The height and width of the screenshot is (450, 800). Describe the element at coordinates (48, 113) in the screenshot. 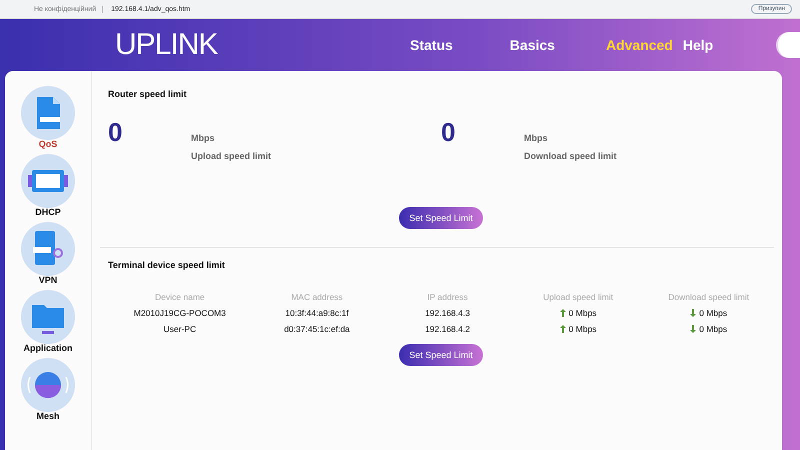

I see `document-icon` at that location.